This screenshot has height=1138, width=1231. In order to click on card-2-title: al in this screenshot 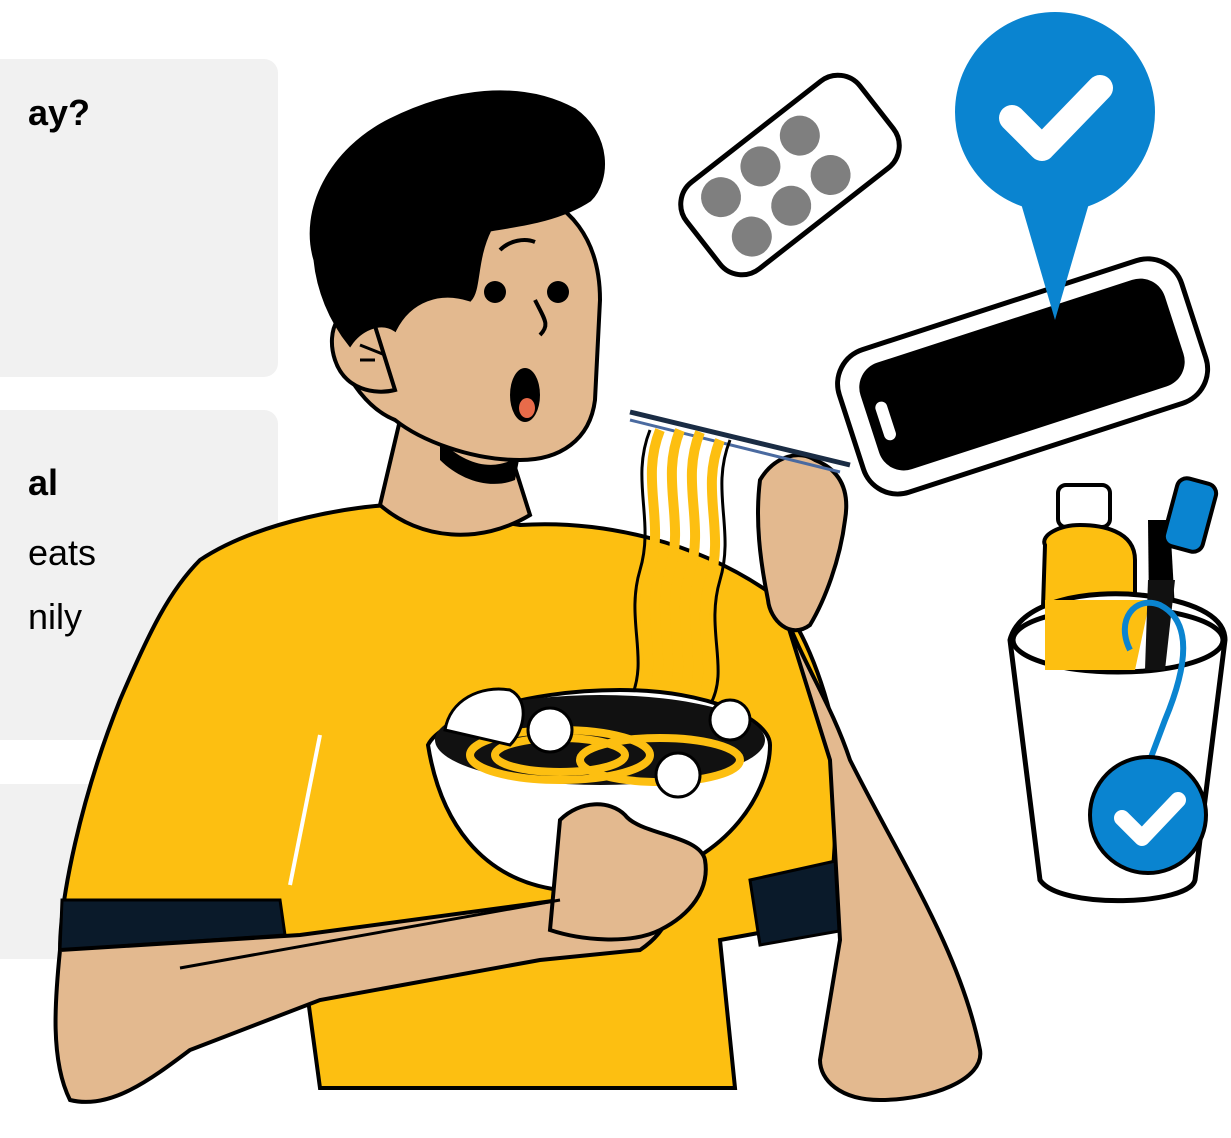, I will do `click(43, 482)`.